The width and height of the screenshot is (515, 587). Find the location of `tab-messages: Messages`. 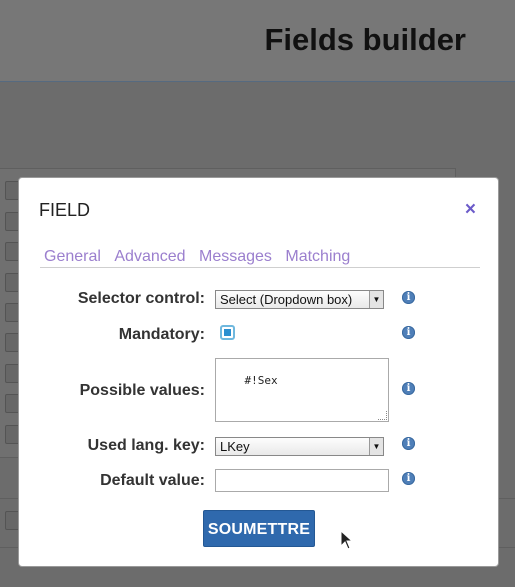

tab-messages: Messages is located at coordinates (235, 257).